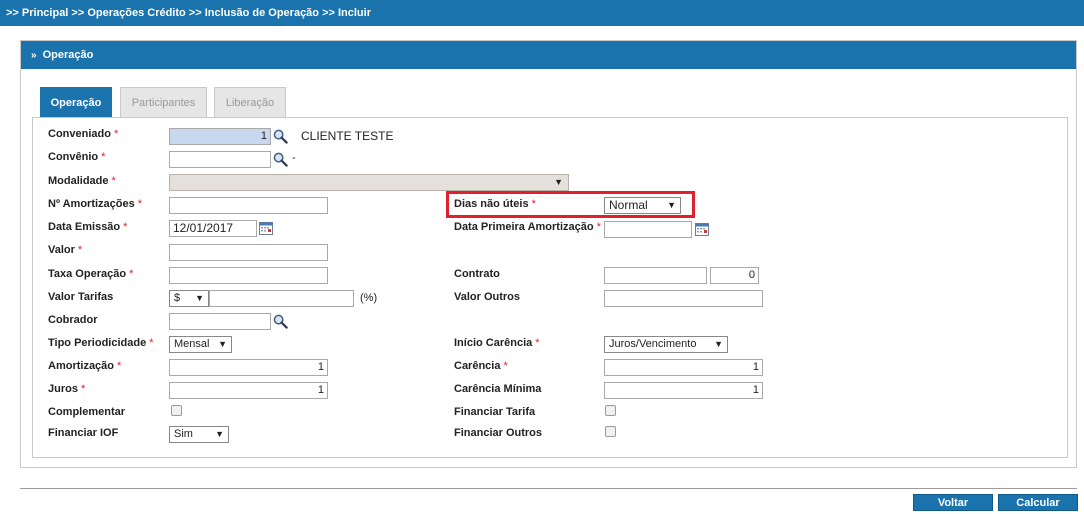  What do you see at coordinates (570, 204) in the screenshot?
I see `dias-nao-uteis-highlight` at bounding box center [570, 204].